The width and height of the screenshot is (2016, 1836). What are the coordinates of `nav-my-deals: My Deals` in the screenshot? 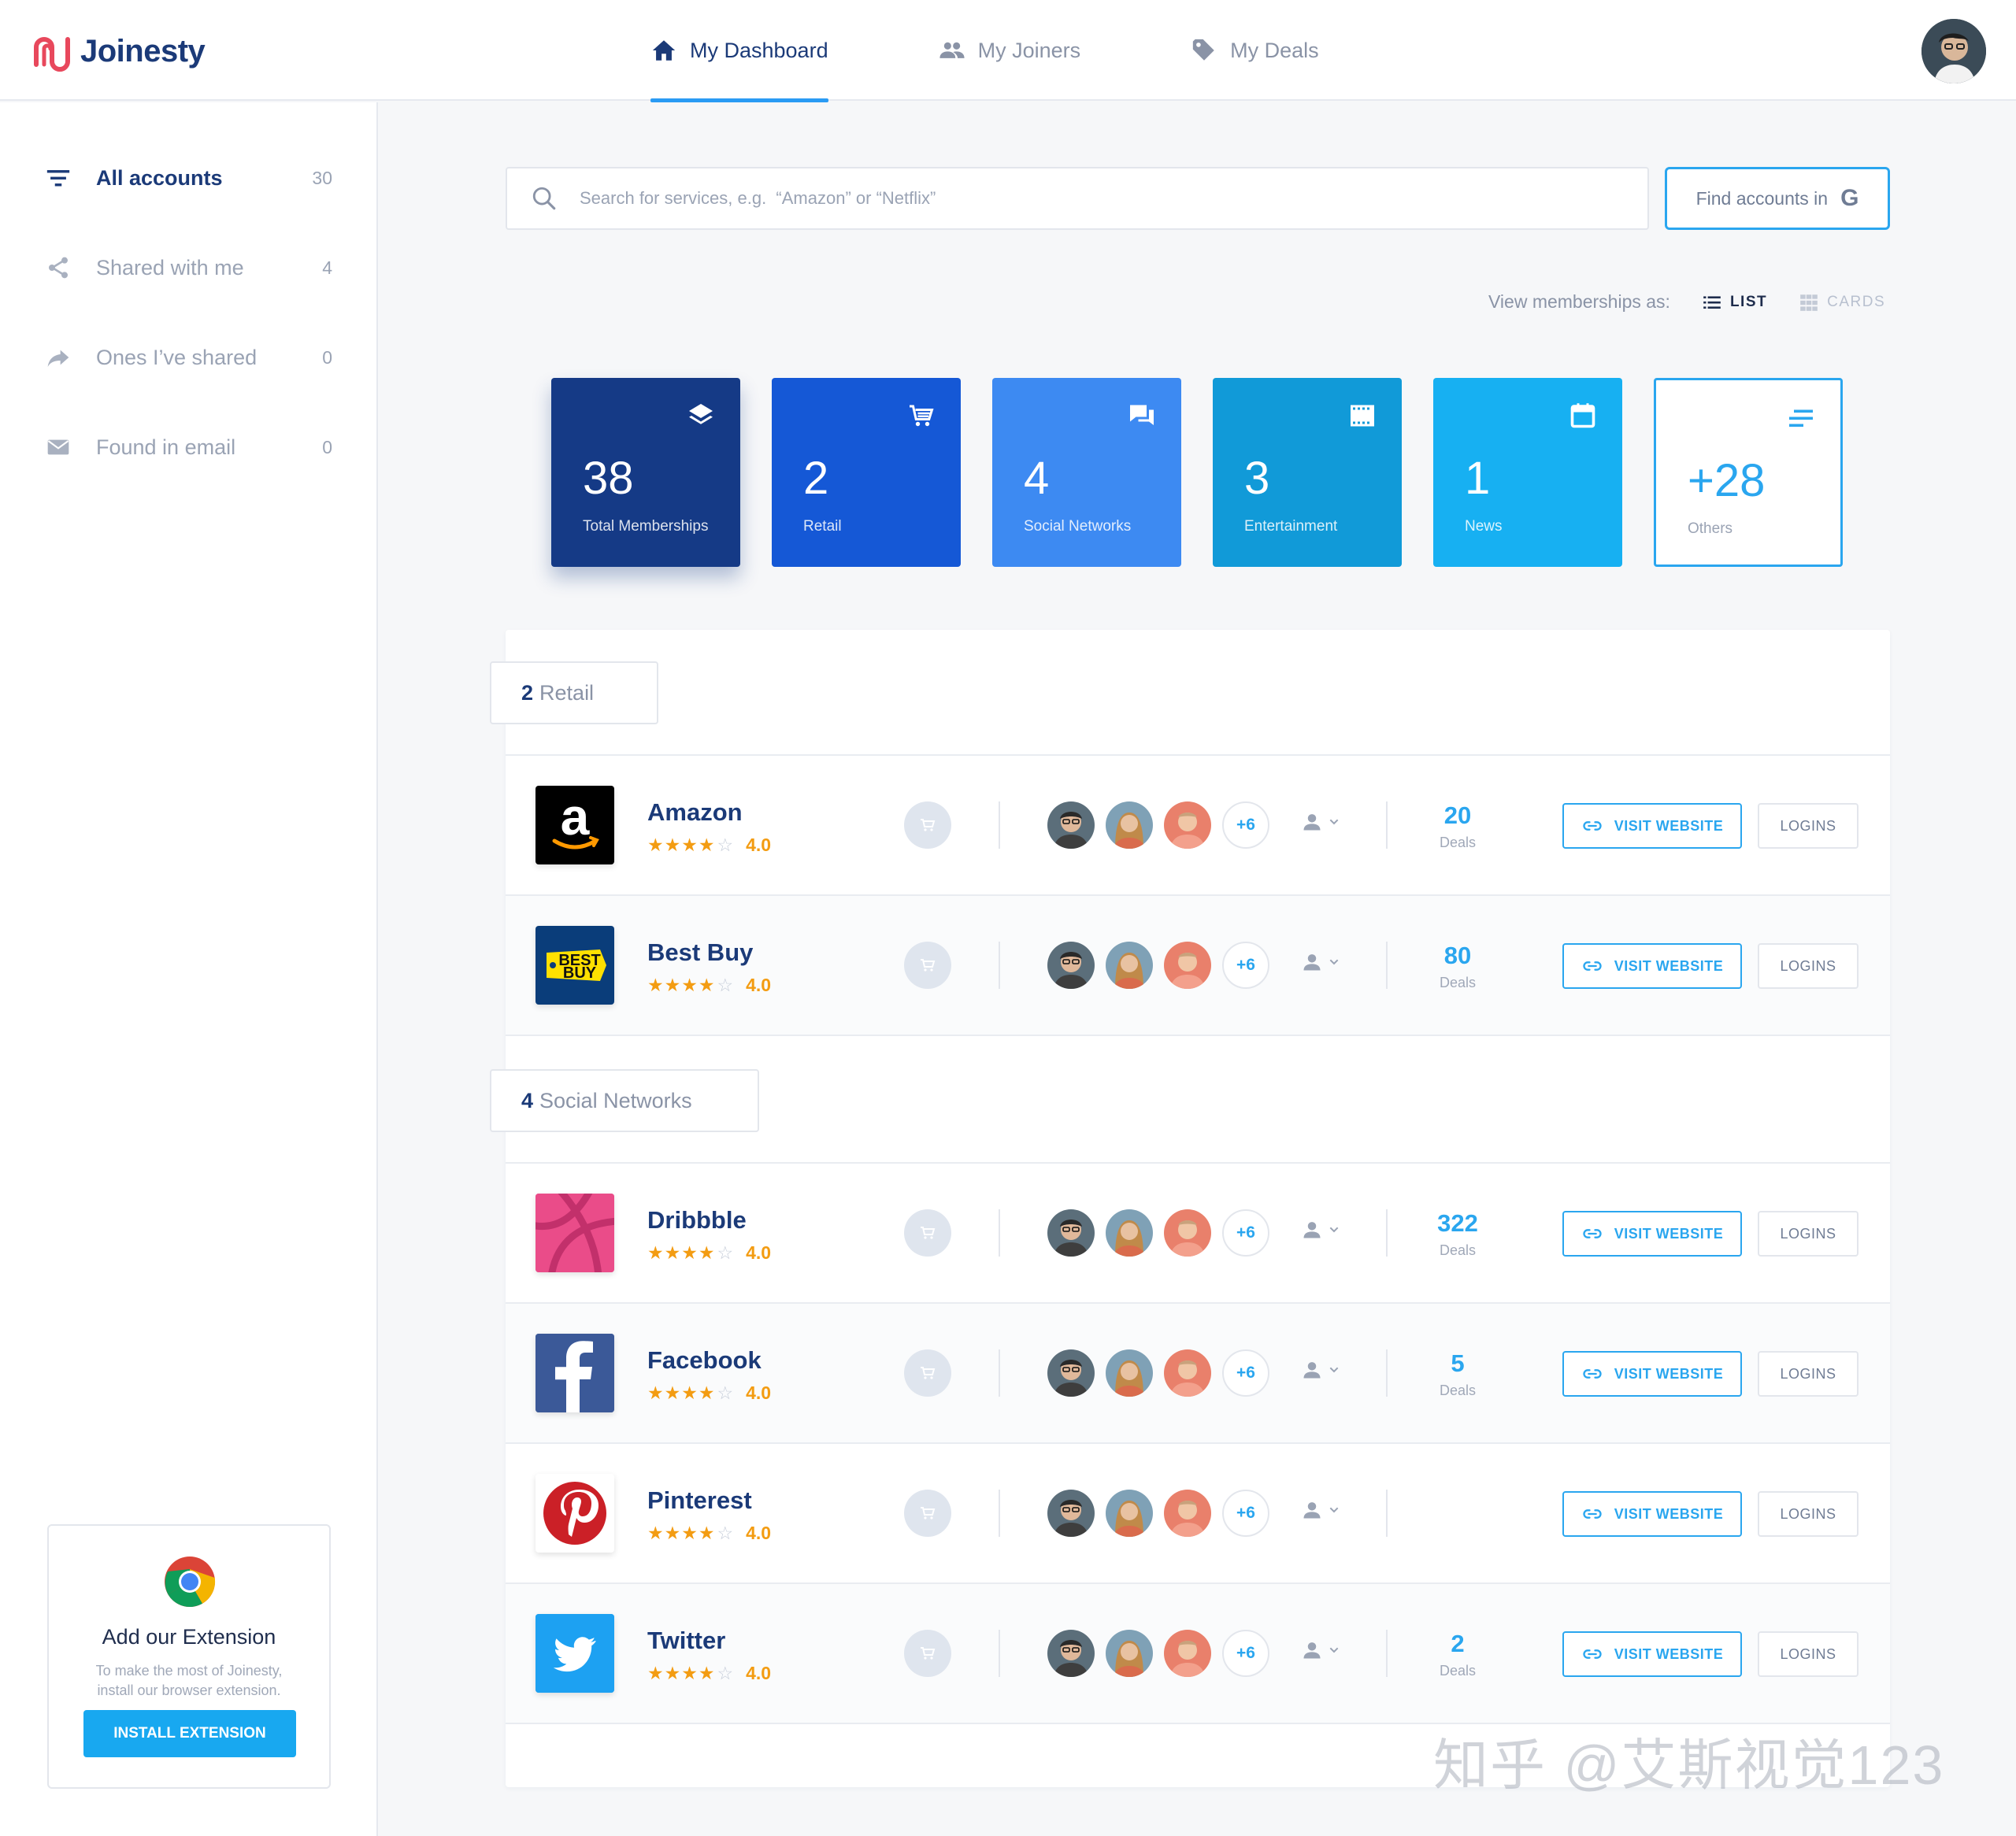 It's located at (1255, 51).